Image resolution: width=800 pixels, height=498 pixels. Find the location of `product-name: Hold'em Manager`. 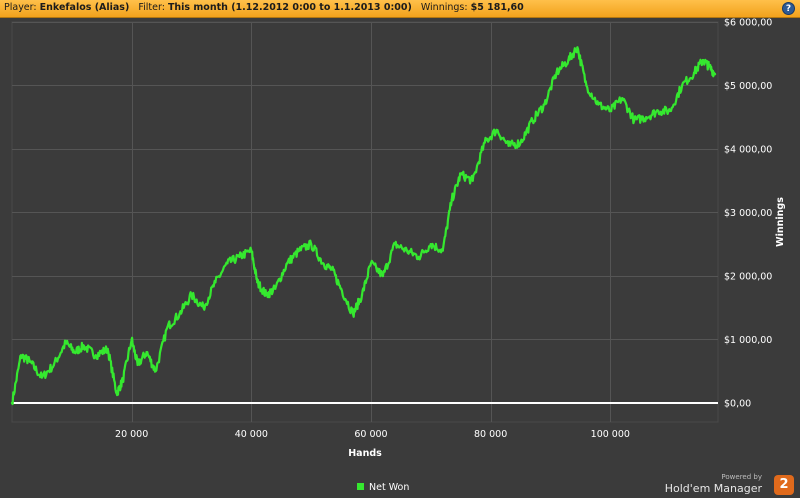

product-name: Hold'em Manager is located at coordinates (713, 488).